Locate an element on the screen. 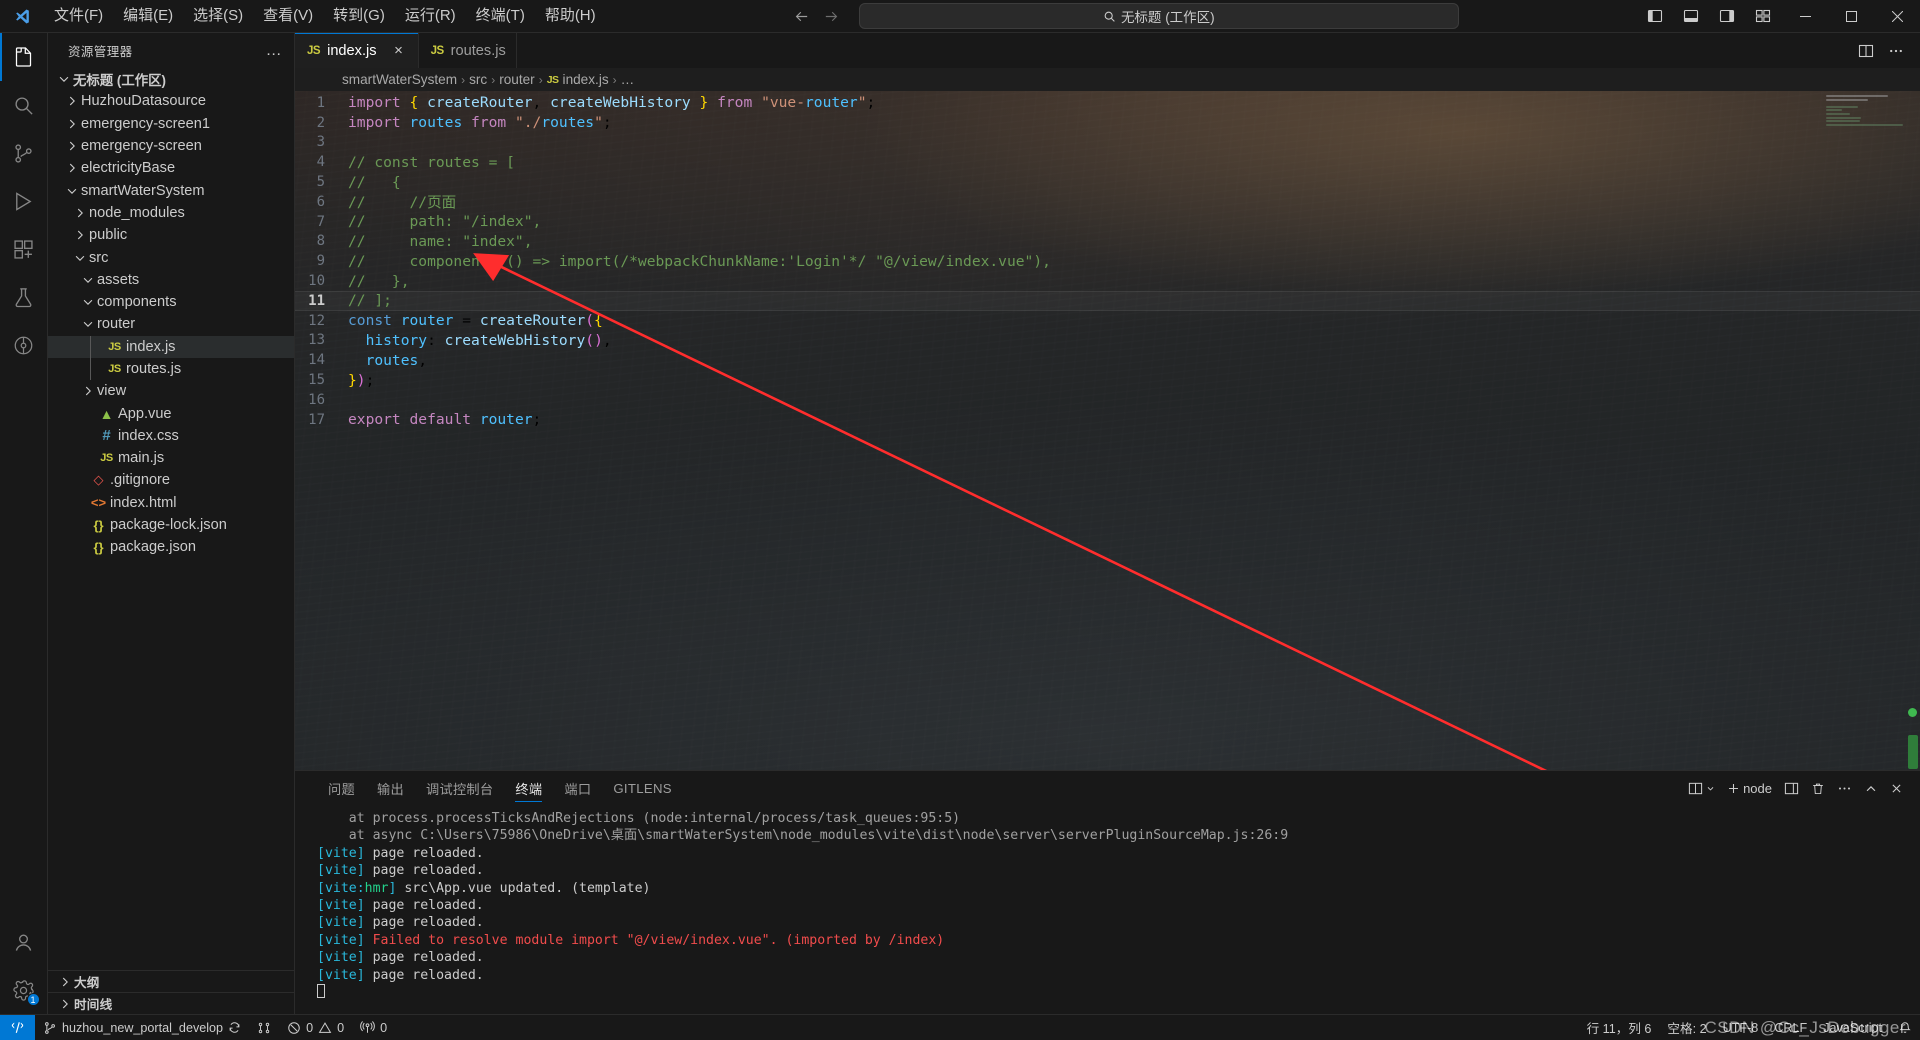  code-line-7: 7 // path: "/index", is located at coordinates (1107, 222).